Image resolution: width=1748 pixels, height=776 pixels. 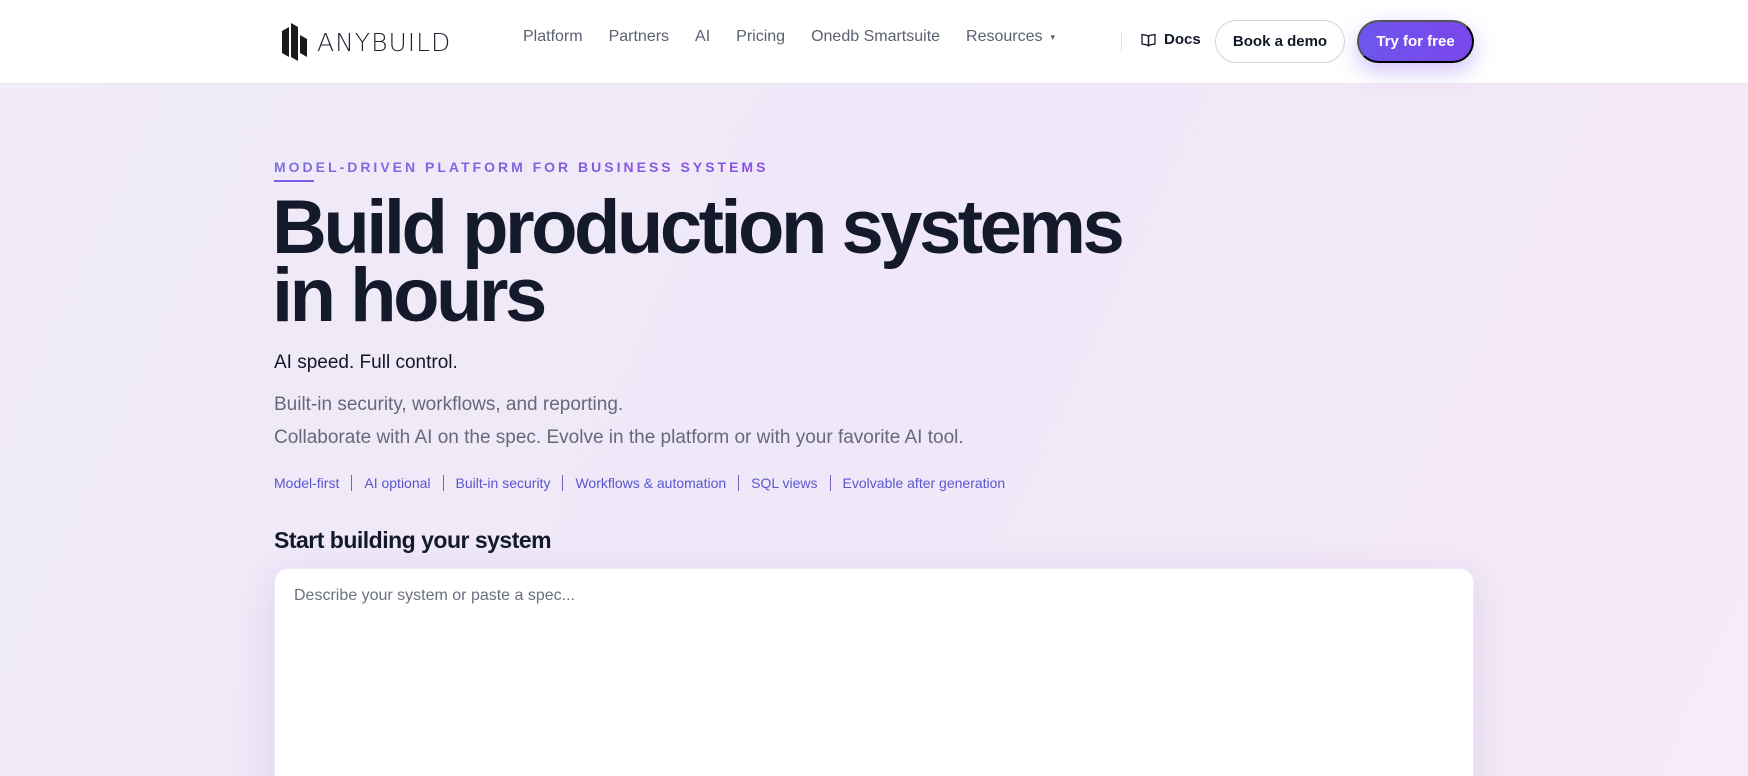 I want to click on builder-title: Start building your system, so click(x=413, y=540).